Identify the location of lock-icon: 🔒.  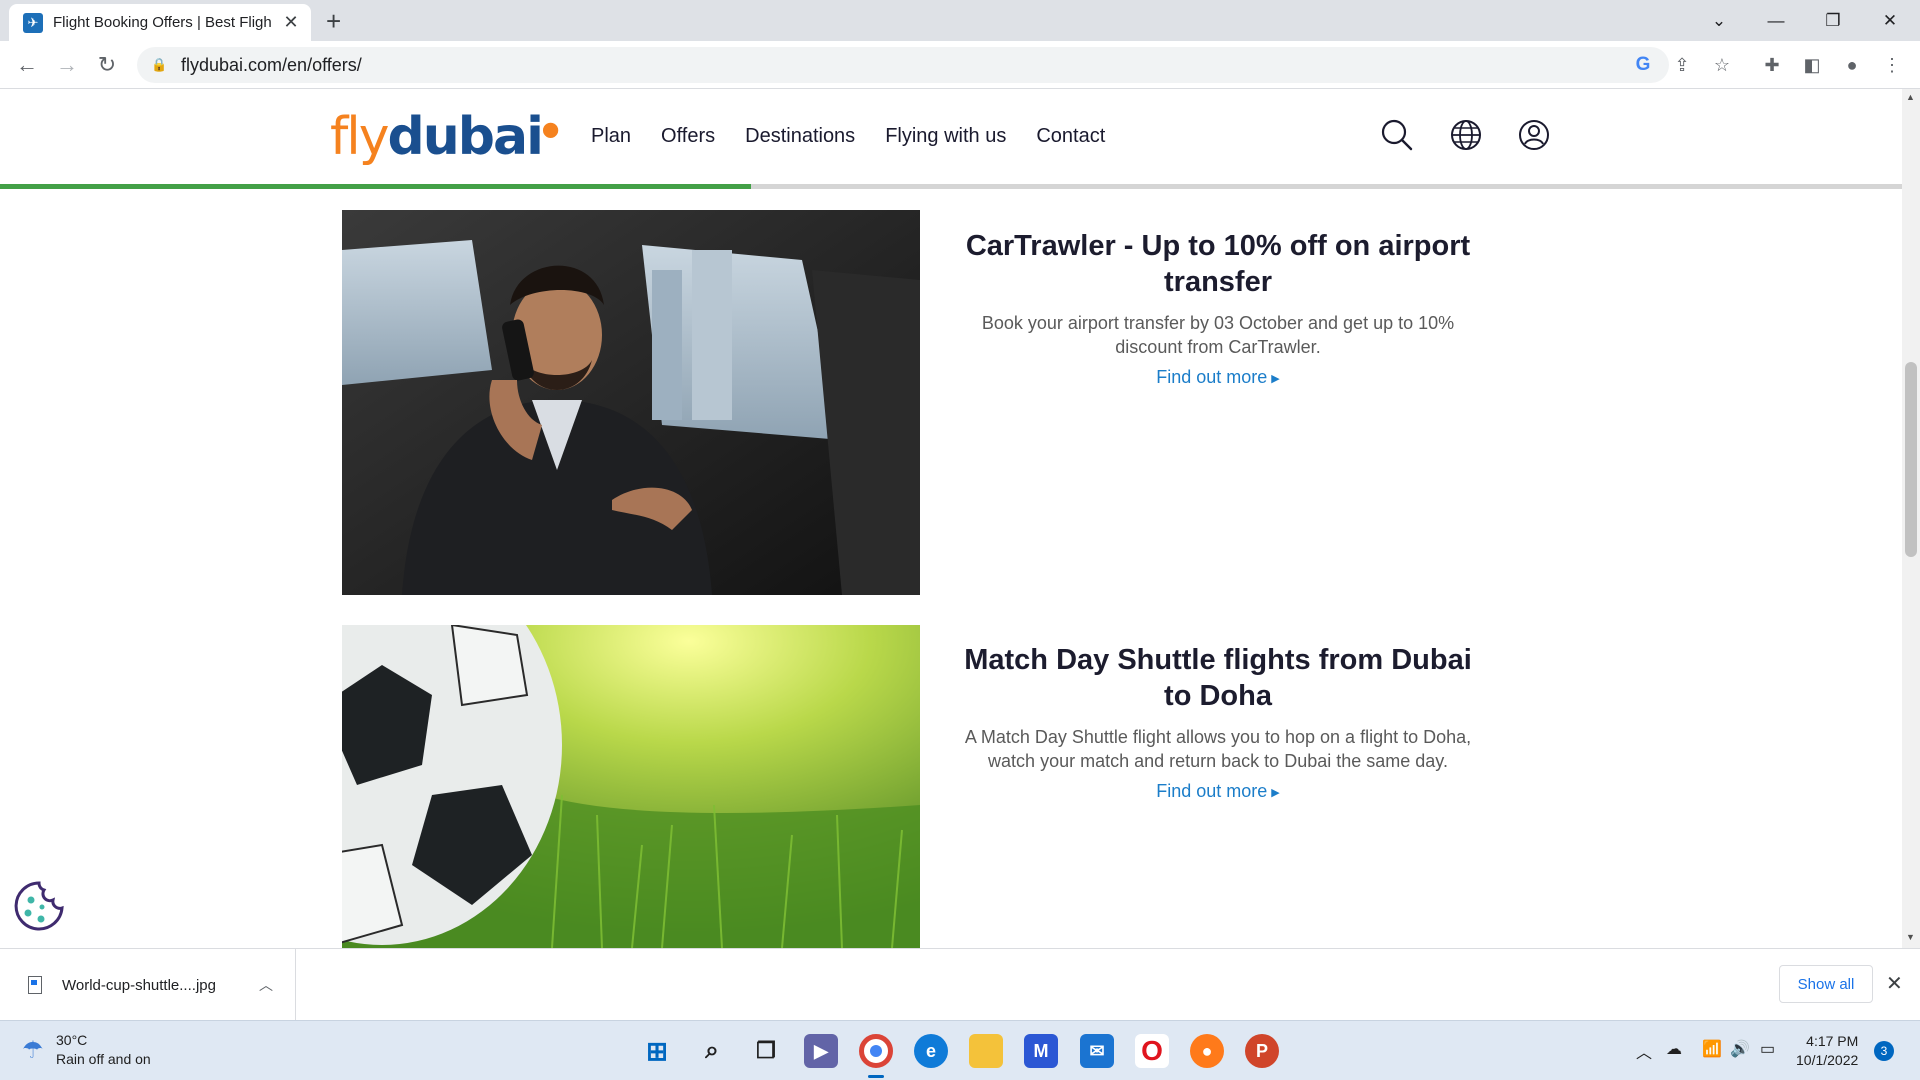
(159, 64).